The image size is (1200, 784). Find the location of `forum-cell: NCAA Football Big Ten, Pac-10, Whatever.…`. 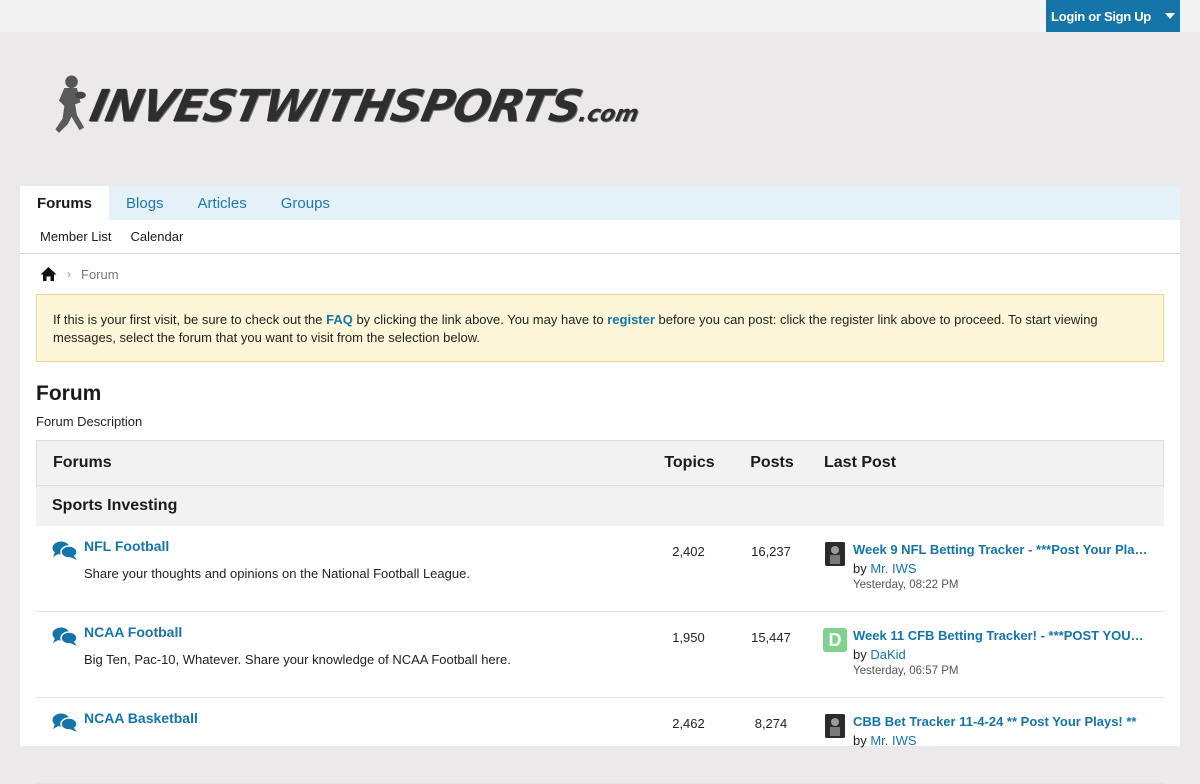

forum-cell: NCAA Football Big Ten, Pac-10, Whatever.… is located at coordinates (336, 654).